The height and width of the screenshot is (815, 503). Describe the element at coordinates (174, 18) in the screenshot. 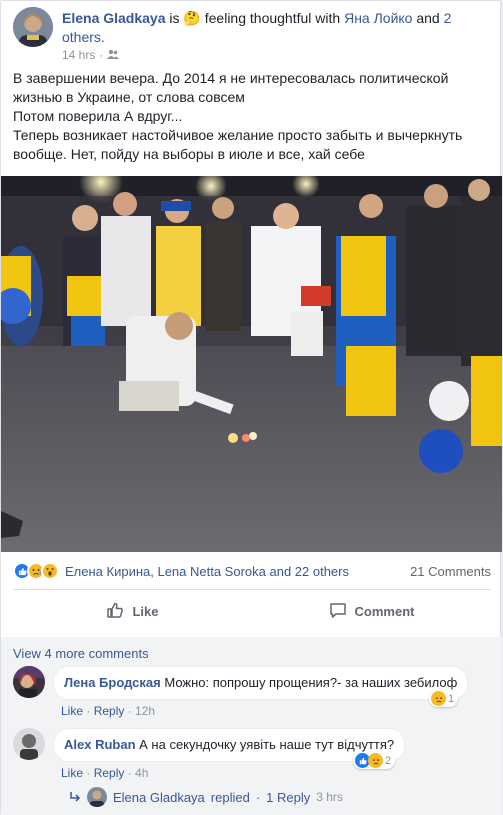

I see `feeling-is: is` at that location.